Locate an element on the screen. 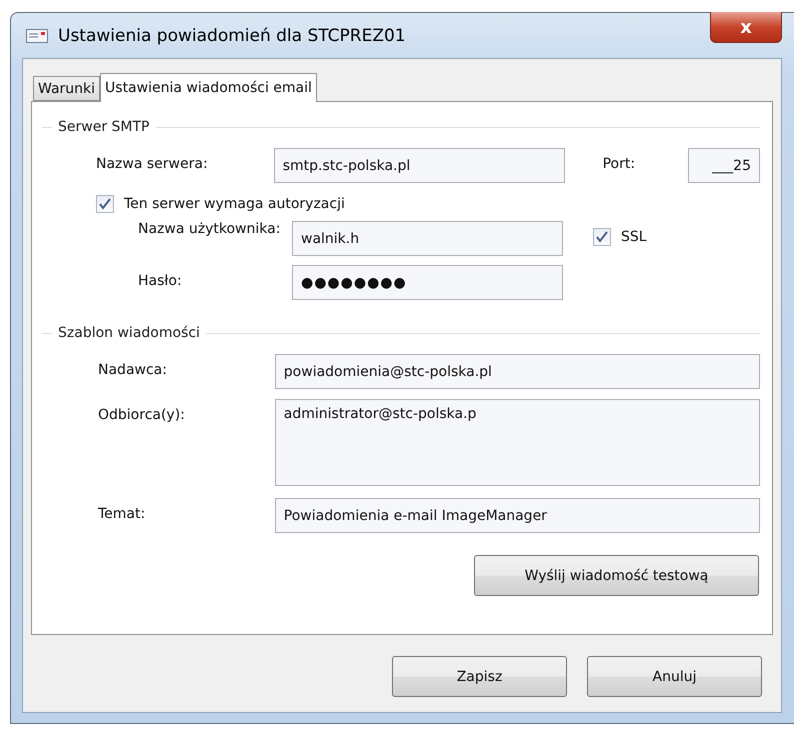 Image resolution: width=794 pixels, height=729 pixels. send-test-button: Wyślij wiadomość testową is located at coordinates (616, 575).